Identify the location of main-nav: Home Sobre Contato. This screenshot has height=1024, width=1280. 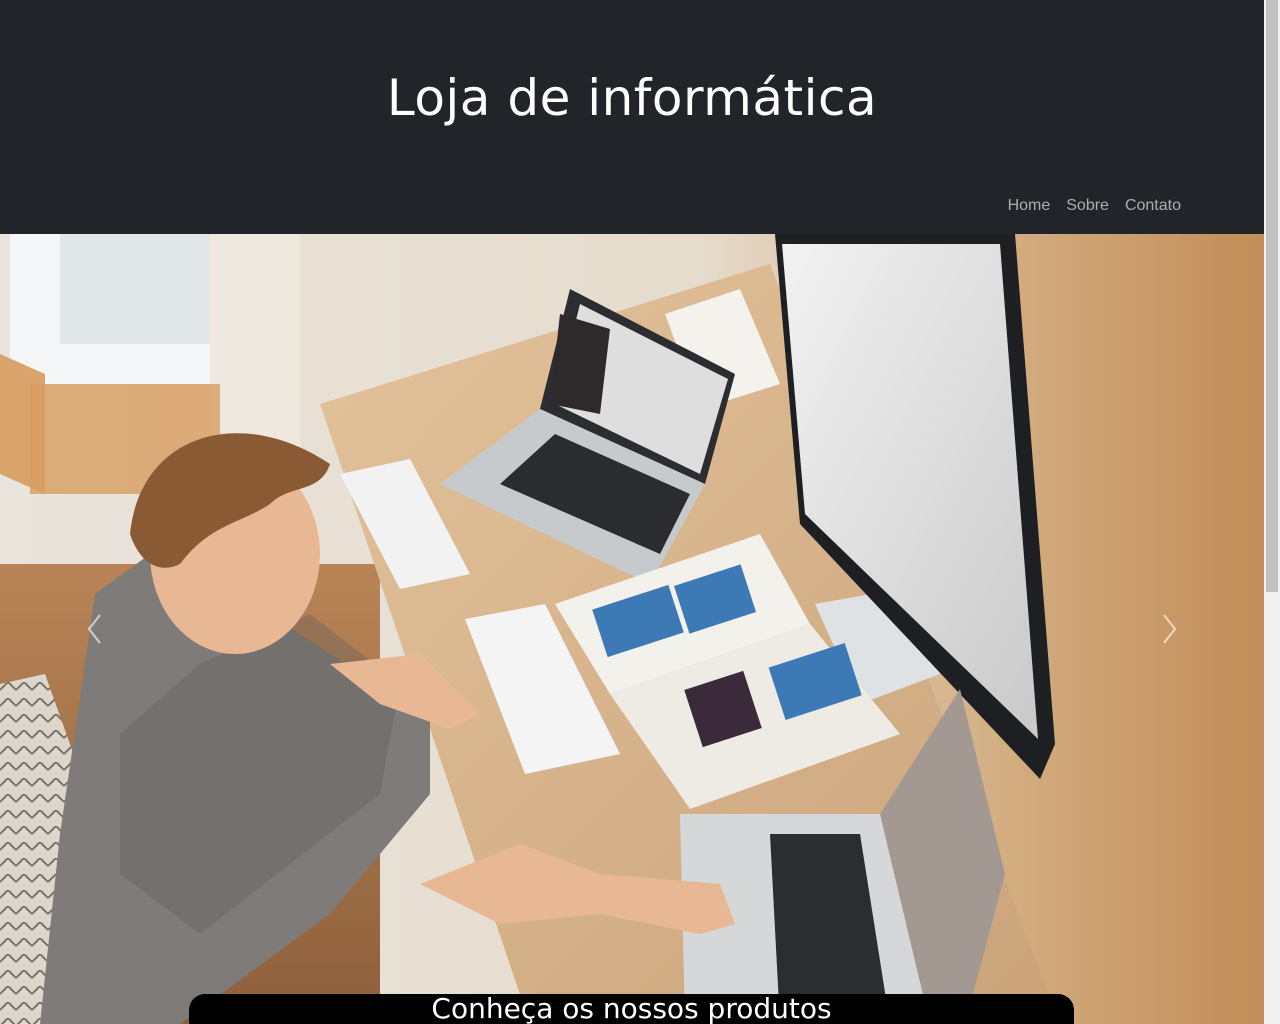
(1094, 206).